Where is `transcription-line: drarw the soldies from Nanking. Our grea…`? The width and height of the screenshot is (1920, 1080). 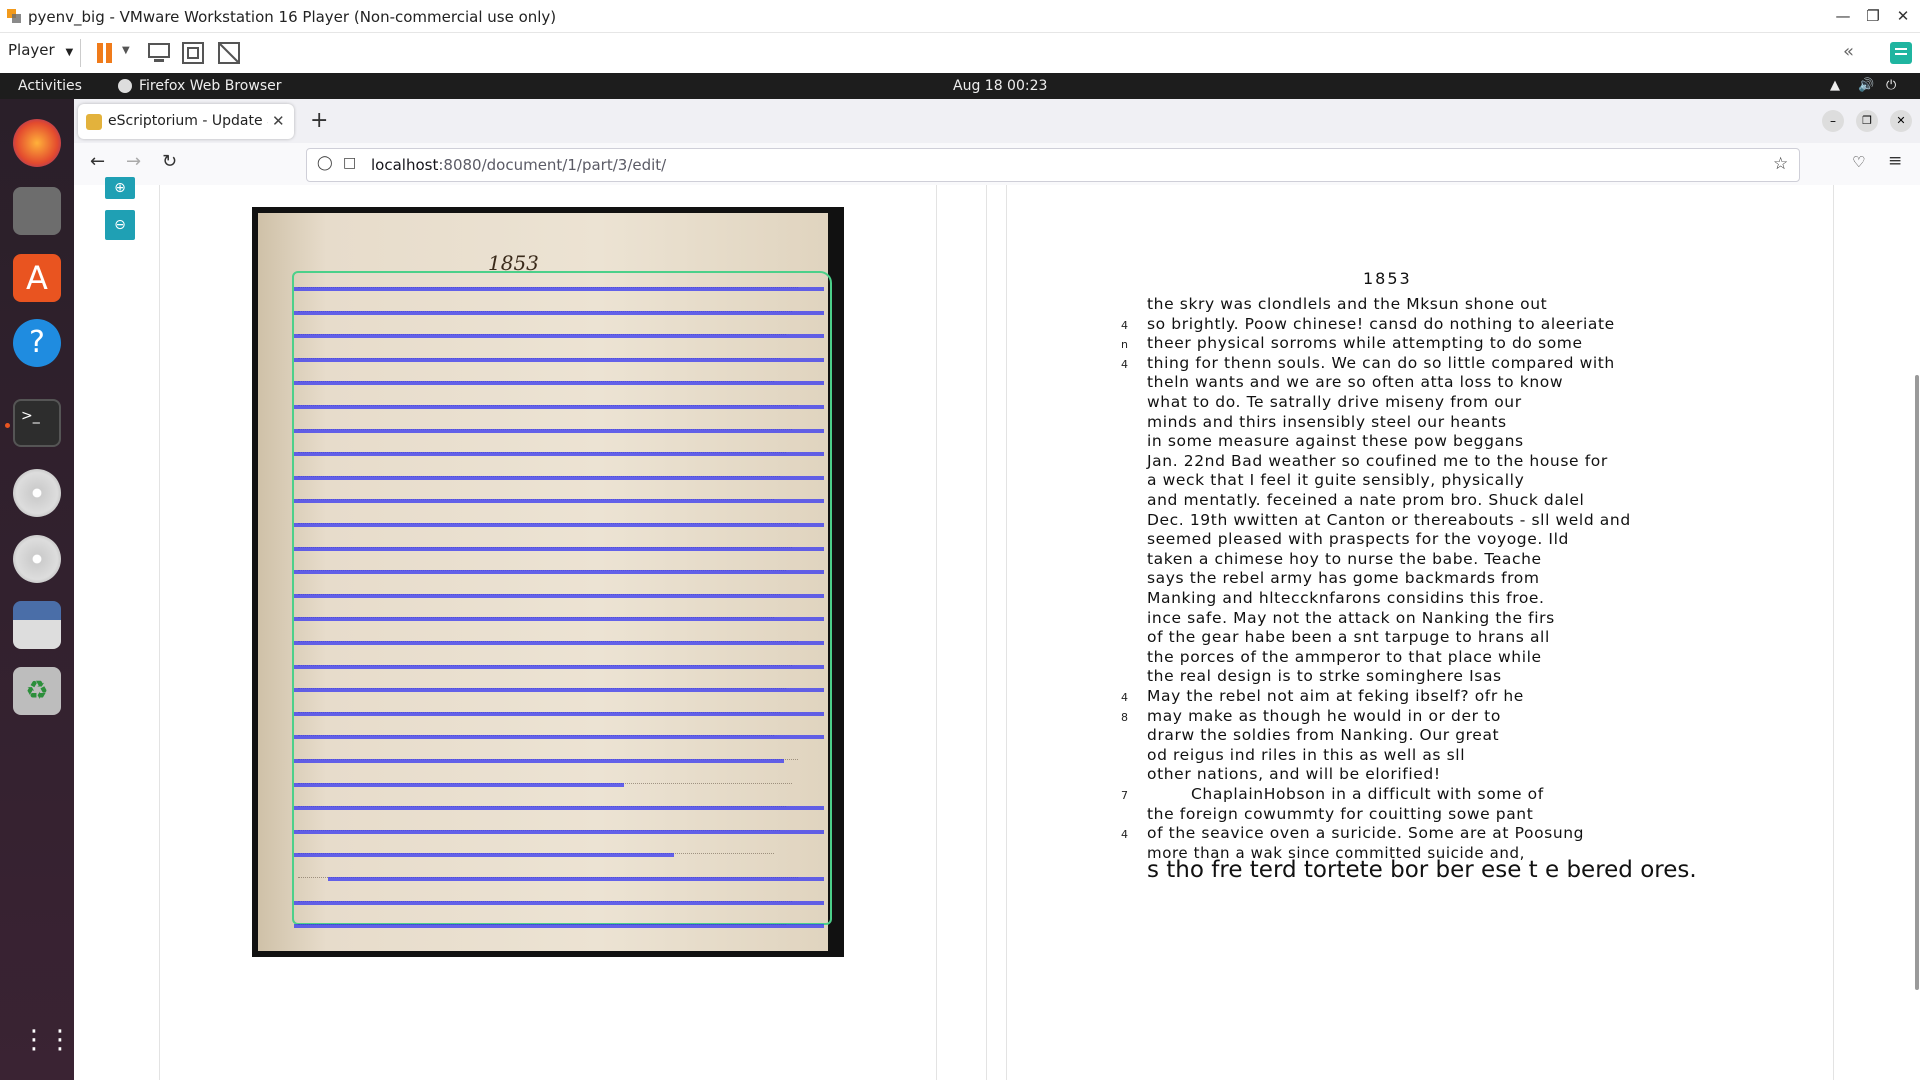
transcription-line: drarw the soldies from Nanking. Our grea… is located at coordinates (1323, 735).